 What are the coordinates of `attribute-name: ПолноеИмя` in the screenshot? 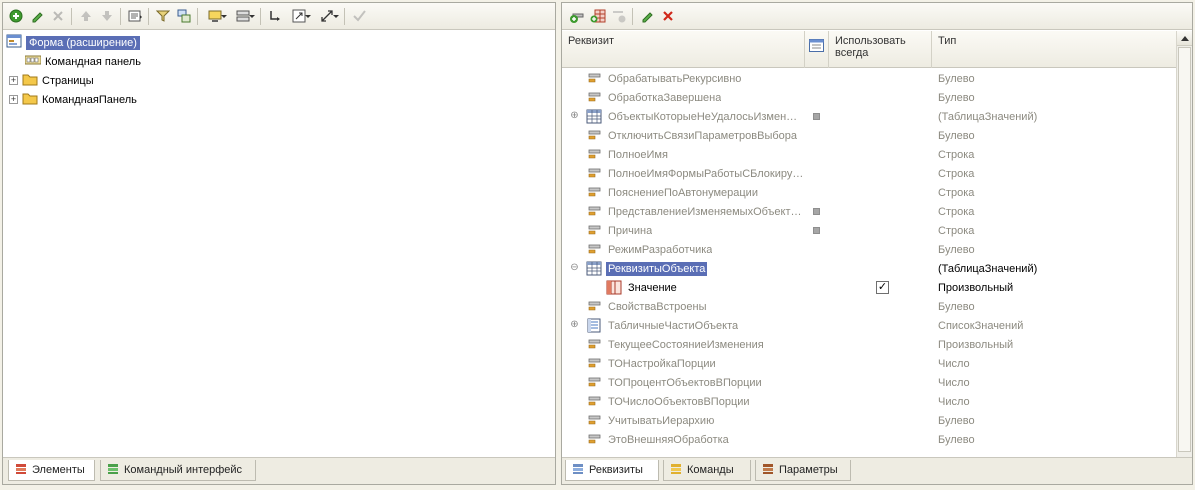 It's located at (638, 154).